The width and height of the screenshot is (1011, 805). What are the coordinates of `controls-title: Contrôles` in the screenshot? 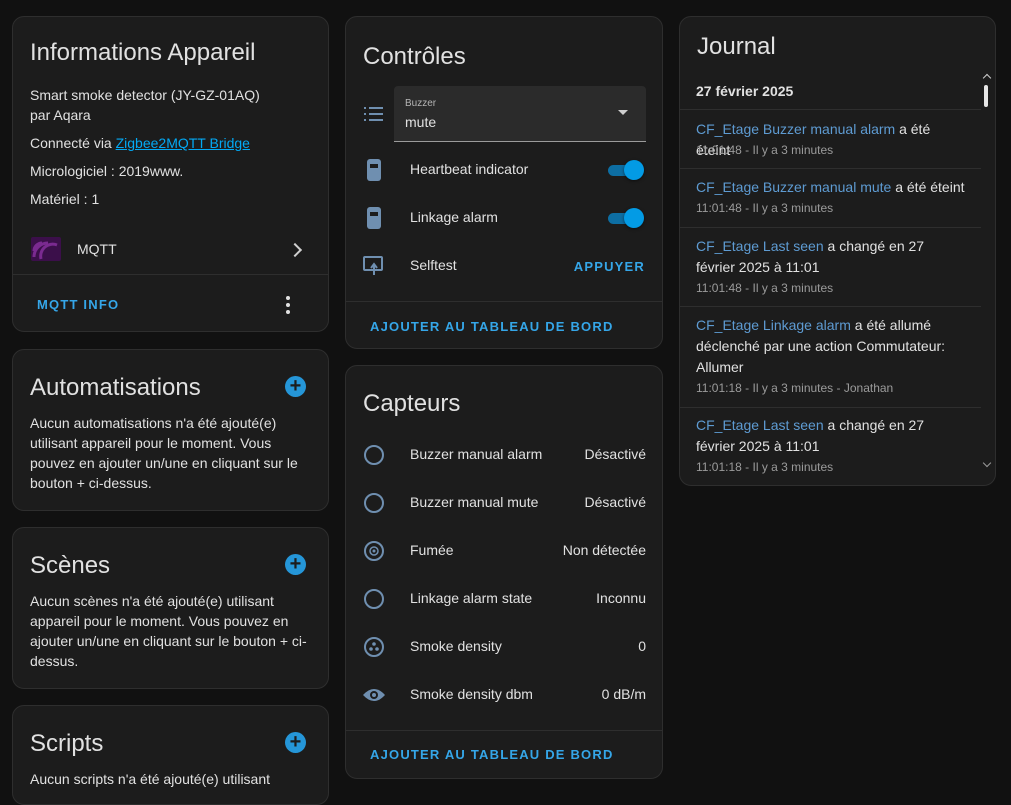 It's located at (414, 56).